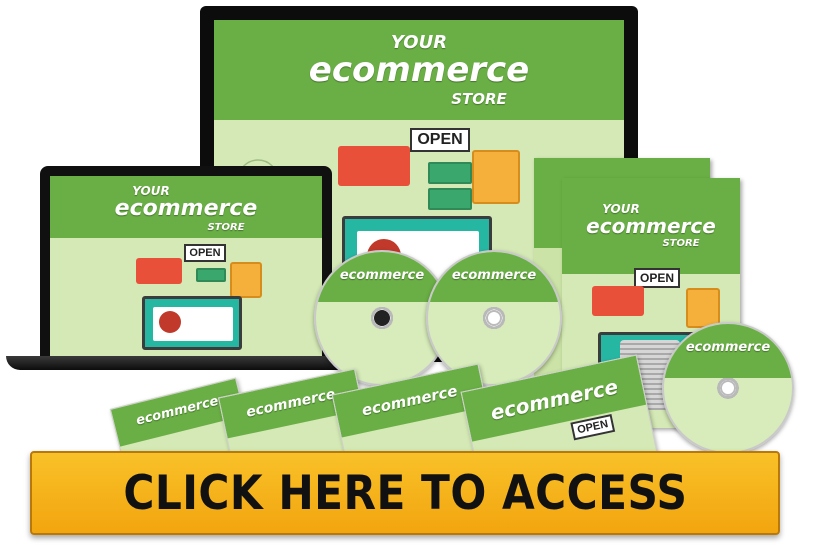  Describe the element at coordinates (181, 363) in the screenshot. I see `laptop-base` at that location.